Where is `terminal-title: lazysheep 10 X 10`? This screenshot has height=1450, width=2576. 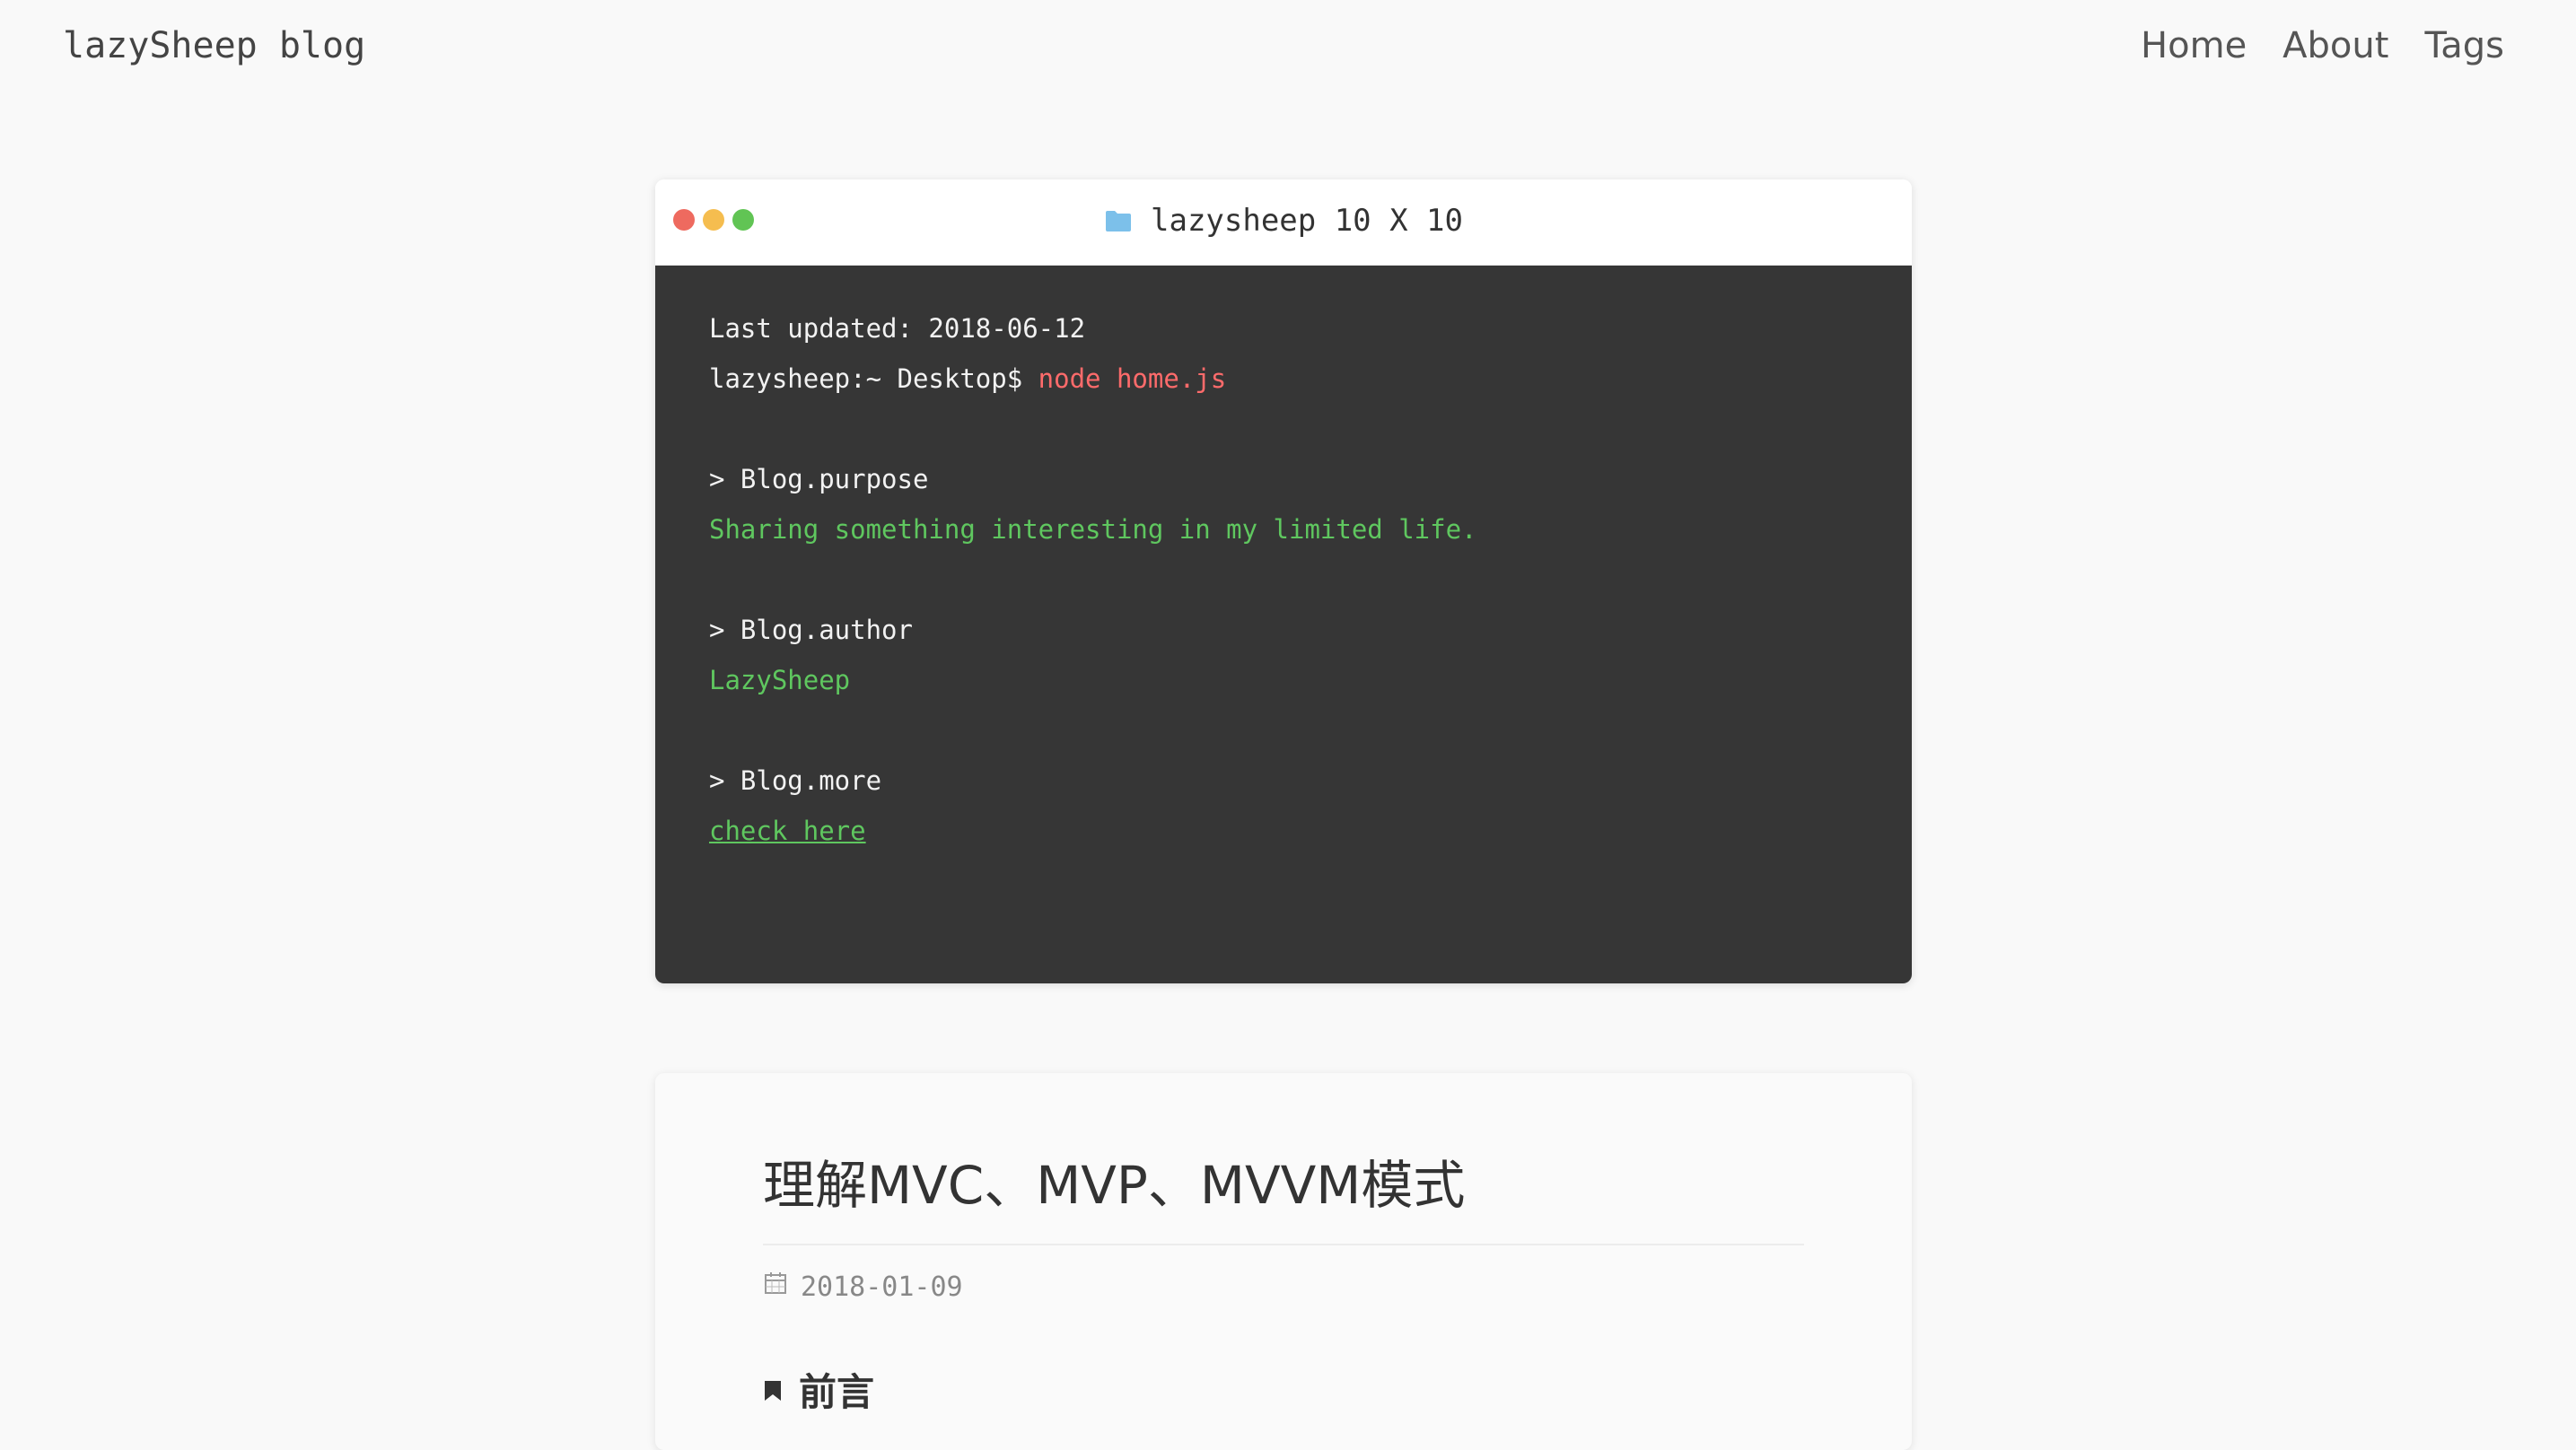
terminal-title: lazysheep 10 X 10 is located at coordinates (1283, 221).